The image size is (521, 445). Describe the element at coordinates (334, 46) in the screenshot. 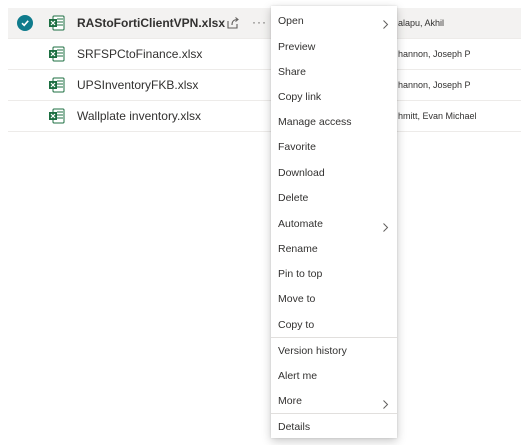

I see `menu-item-preview: Preview` at that location.